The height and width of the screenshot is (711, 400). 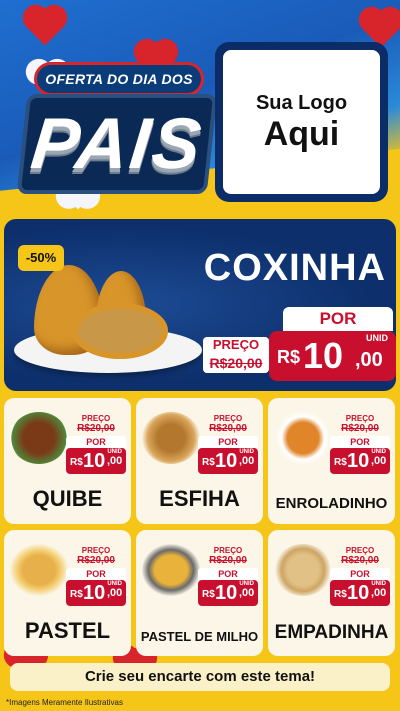 I want to click on product-name: PASTEL DE MILHO, so click(x=199, y=636).